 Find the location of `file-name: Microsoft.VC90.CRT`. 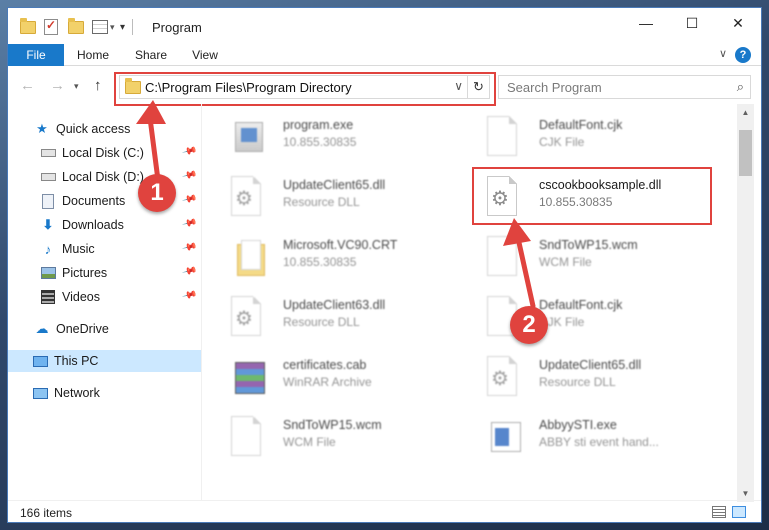

file-name: Microsoft.VC90.CRT is located at coordinates (340, 245).